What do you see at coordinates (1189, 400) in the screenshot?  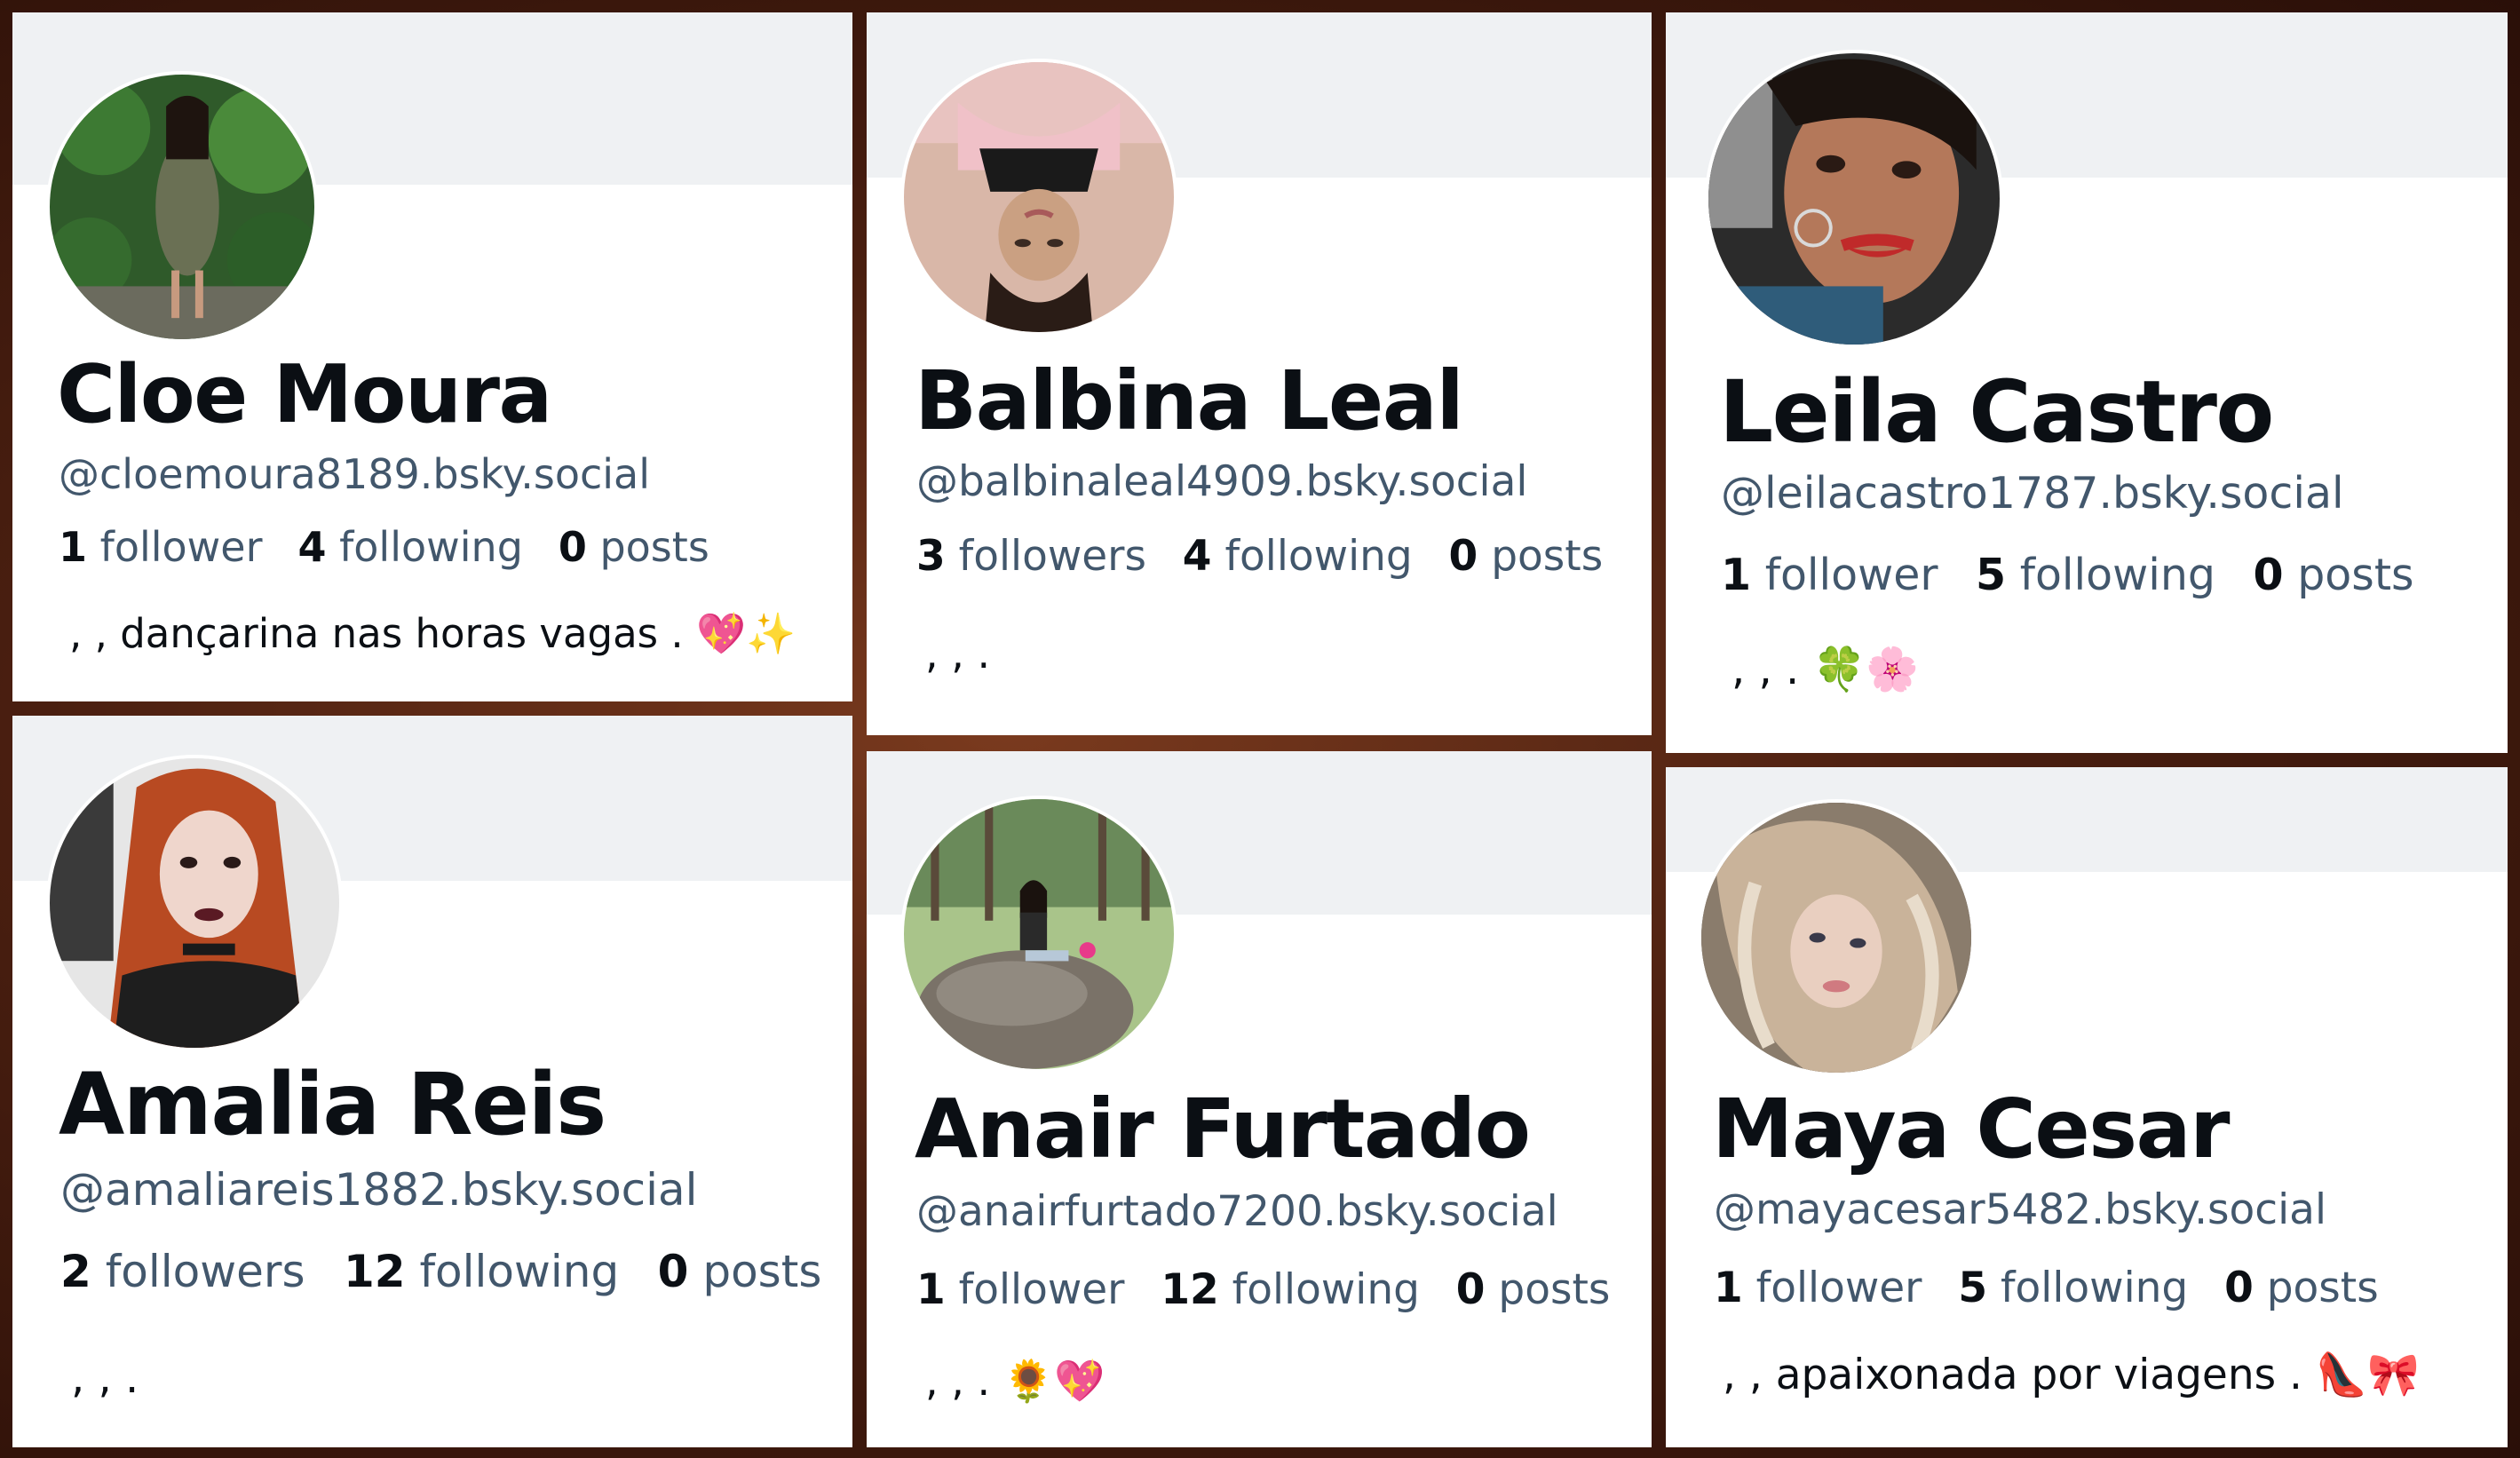 I see `display-name: Balbina Leal` at bounding box center [1189, 400].